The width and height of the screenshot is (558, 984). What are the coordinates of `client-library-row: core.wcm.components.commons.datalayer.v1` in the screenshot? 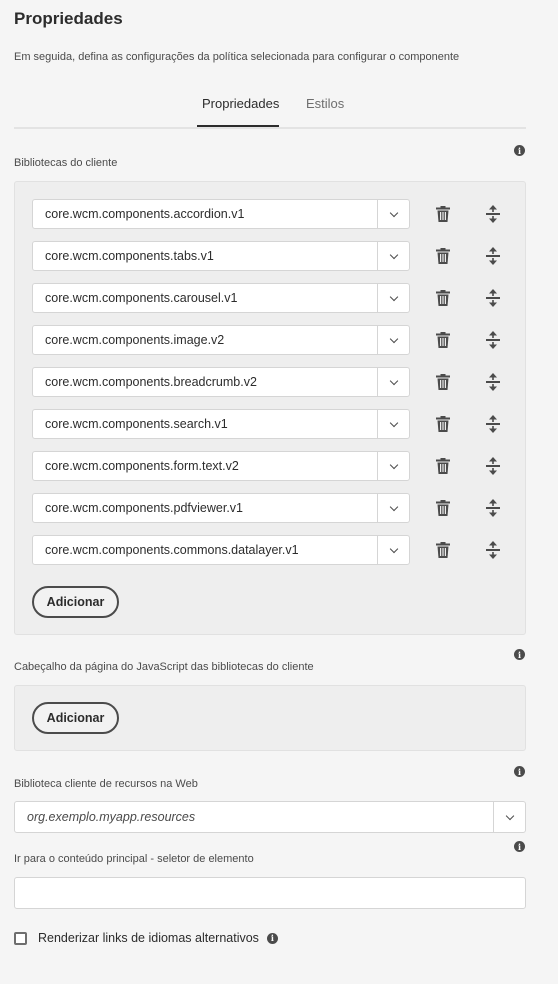 It's located at (267, 550).